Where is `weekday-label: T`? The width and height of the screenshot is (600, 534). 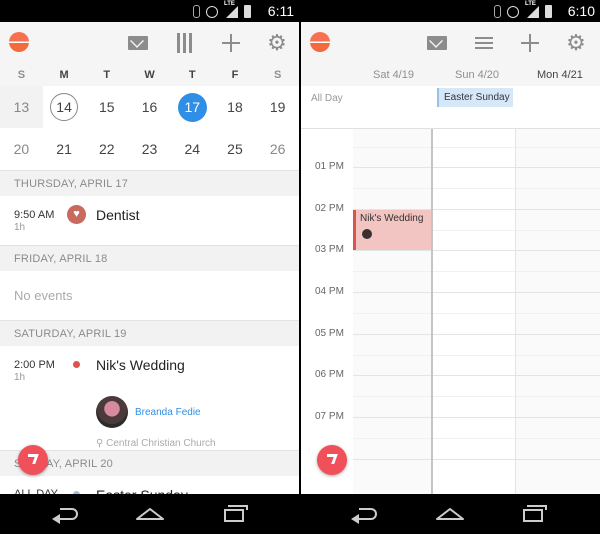
weekday-label: T is located at coordinates (192, 75).